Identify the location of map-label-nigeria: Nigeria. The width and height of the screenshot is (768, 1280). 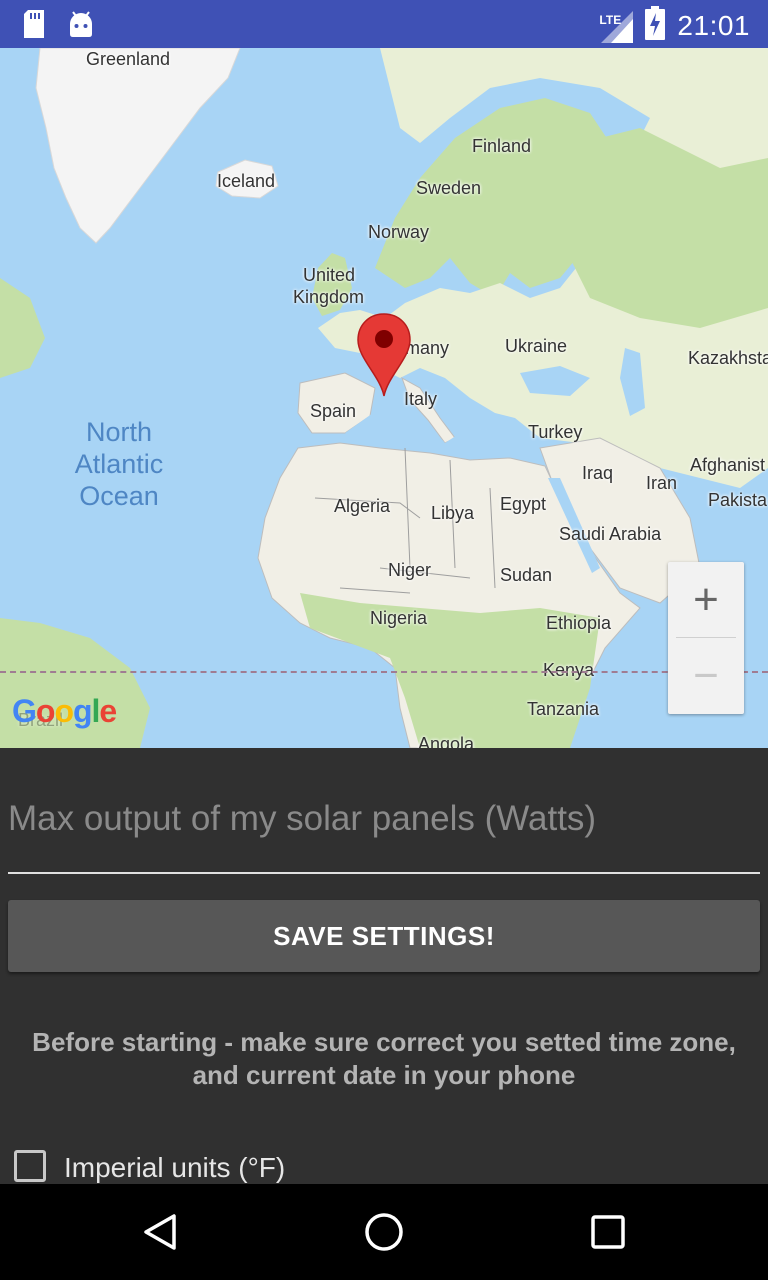
(399, 618).